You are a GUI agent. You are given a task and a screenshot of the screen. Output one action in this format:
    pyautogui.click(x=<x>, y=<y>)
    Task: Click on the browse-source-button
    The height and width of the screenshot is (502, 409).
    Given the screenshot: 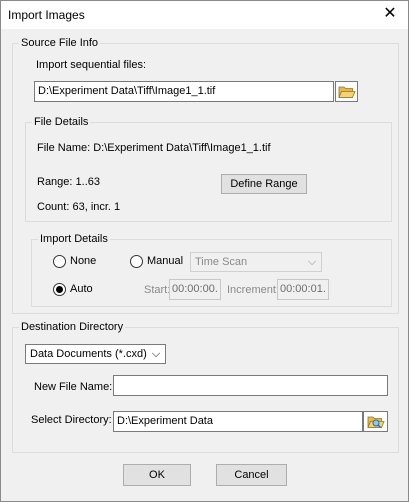 What is the action you would take?
    pyautogui.click(x=346, y=91)
    